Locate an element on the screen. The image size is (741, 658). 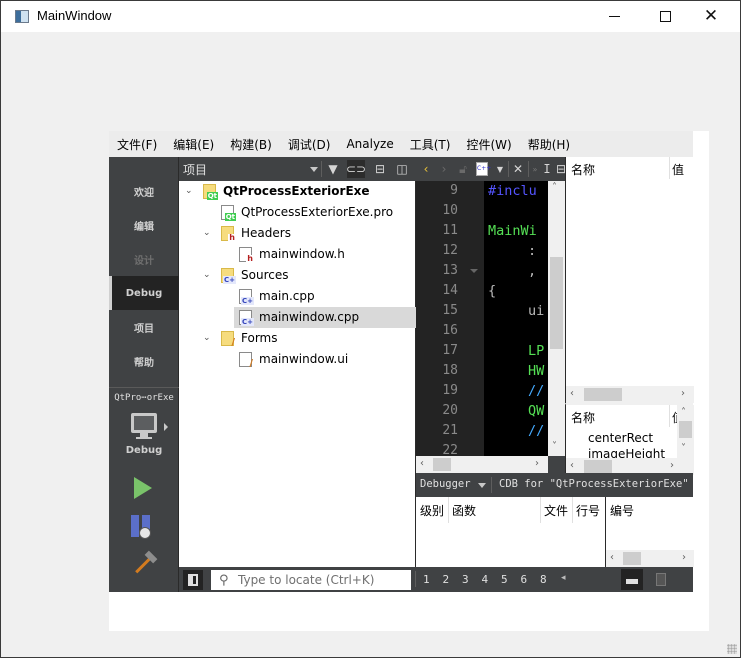
watch-row: imageHeight is located at coordinates (626, 452).